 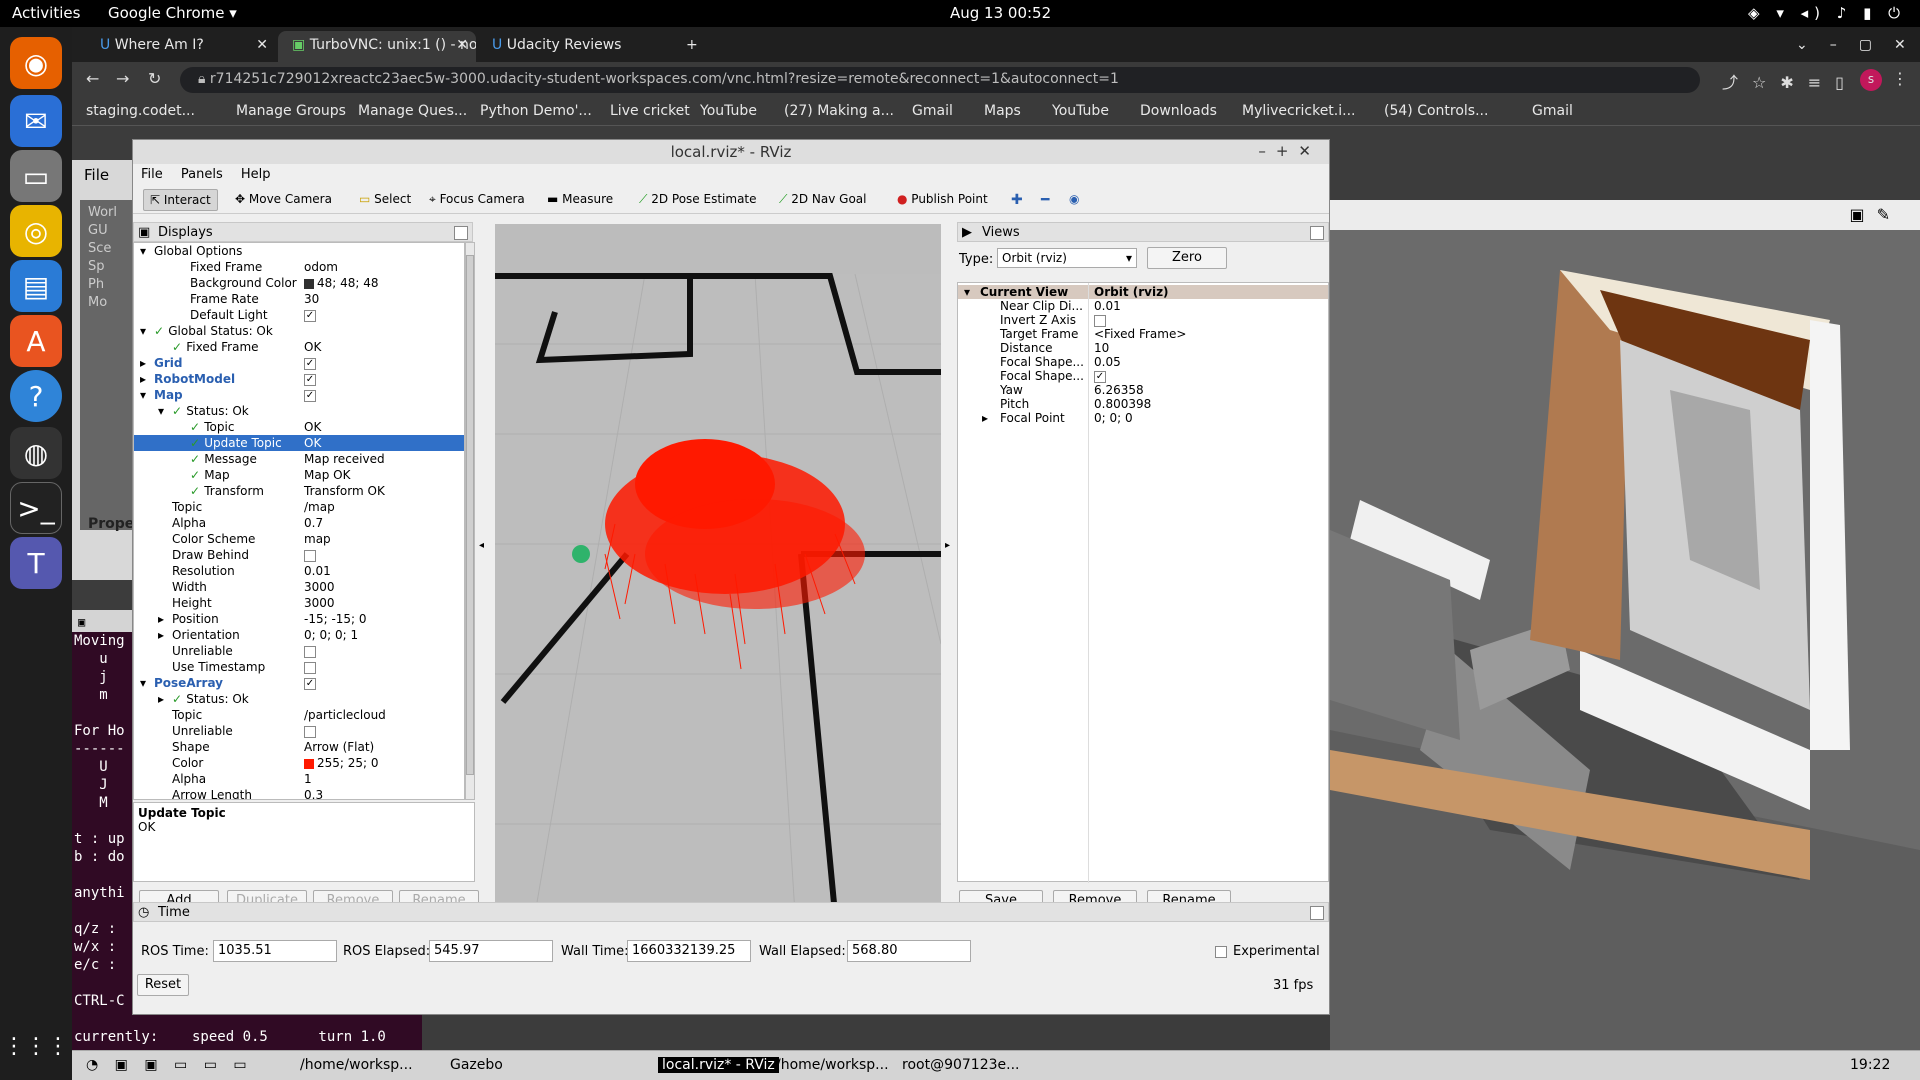 What do you see at coordinates (331, 635) in the screenshot?
I see `display-value: 0; 0; 0; 1` at bounding box center [331, 635].